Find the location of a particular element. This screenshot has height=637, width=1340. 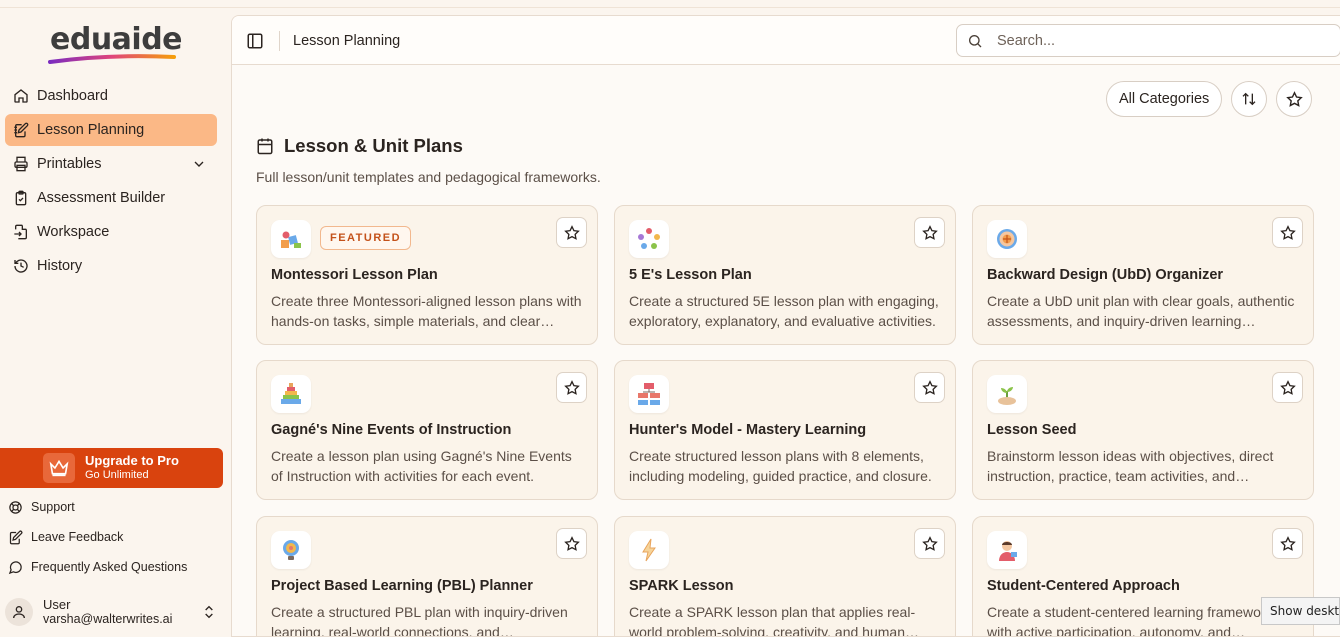

card-title: Gagné's Nine Events of Instruction is located at coordinates (391, 430).